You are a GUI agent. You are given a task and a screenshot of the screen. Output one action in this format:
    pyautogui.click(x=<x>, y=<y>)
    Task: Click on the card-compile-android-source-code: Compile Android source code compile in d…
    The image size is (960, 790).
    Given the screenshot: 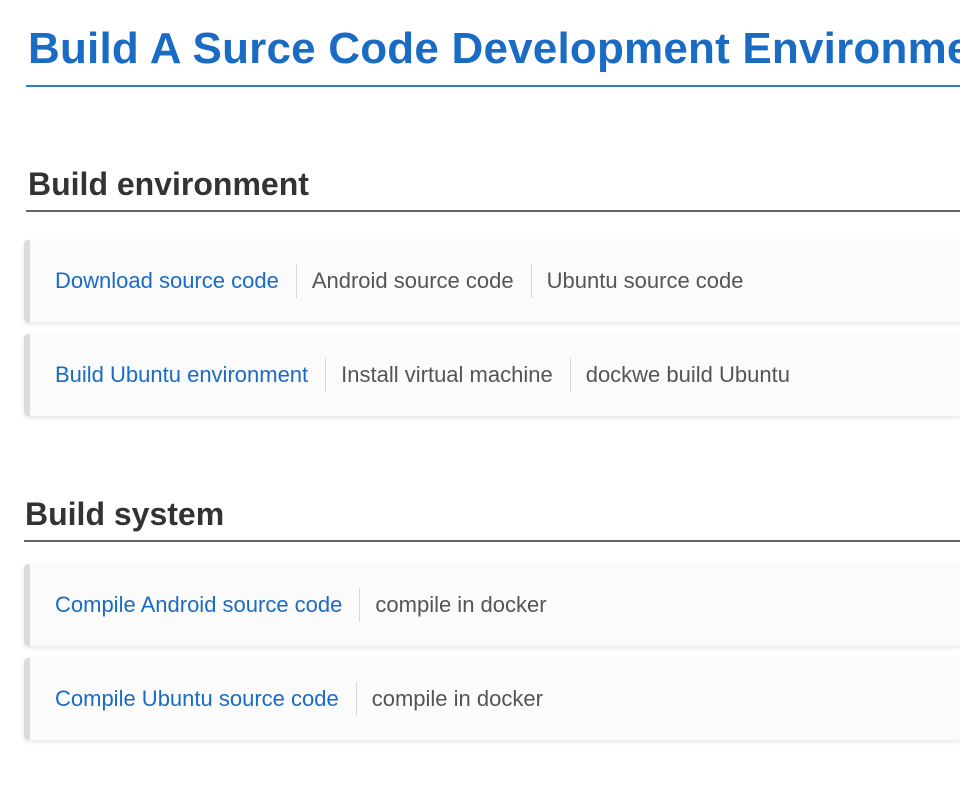 What is the action you would take?
    pyautogui.click(x=492, y=605)
    